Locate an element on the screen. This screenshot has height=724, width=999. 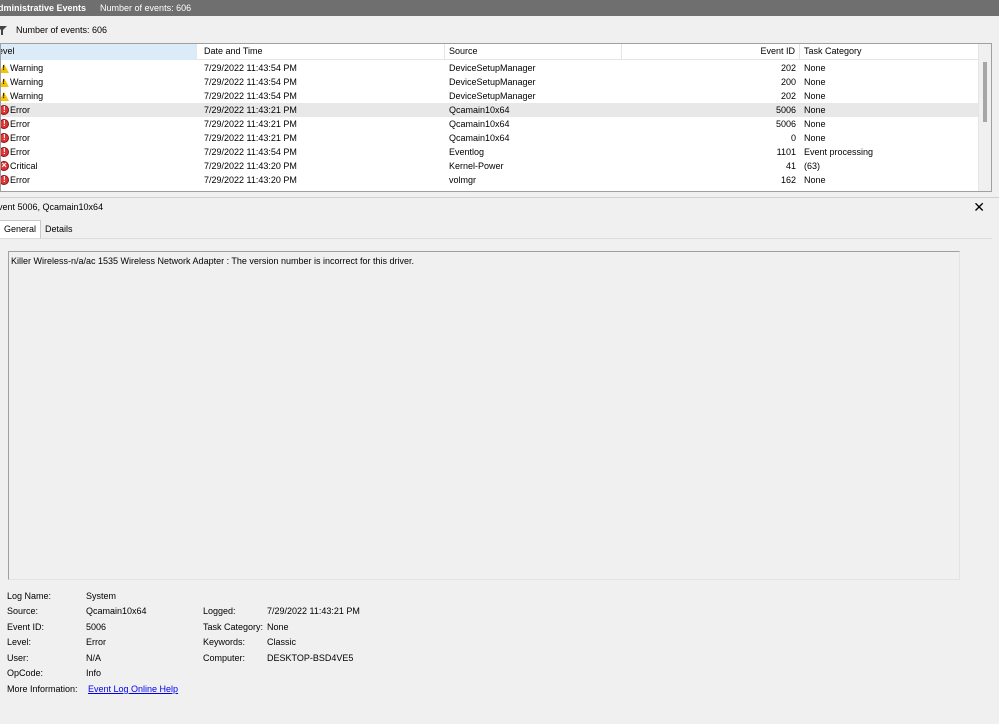
grid-vertical-scrollbar is located at coordinates (984, 117).